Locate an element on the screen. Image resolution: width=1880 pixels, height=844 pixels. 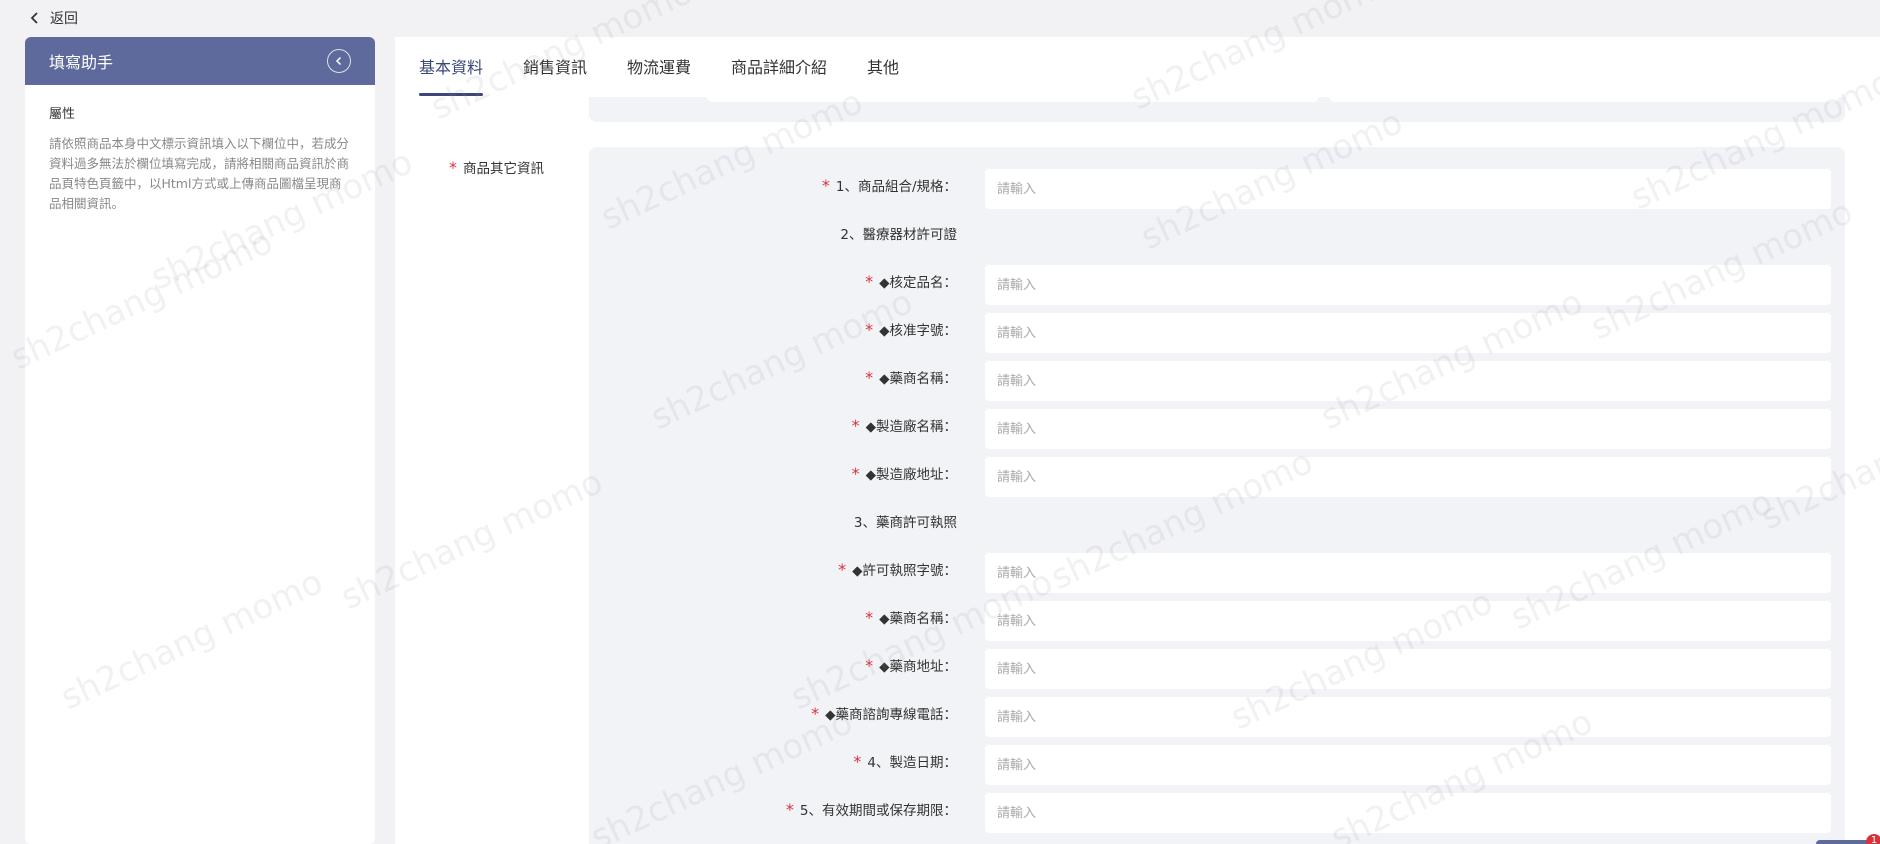
tab-bar: 基本資料 銷售資訊 物流運費 商品詳細介紹 其他 is located at coordinates (1137, 67).